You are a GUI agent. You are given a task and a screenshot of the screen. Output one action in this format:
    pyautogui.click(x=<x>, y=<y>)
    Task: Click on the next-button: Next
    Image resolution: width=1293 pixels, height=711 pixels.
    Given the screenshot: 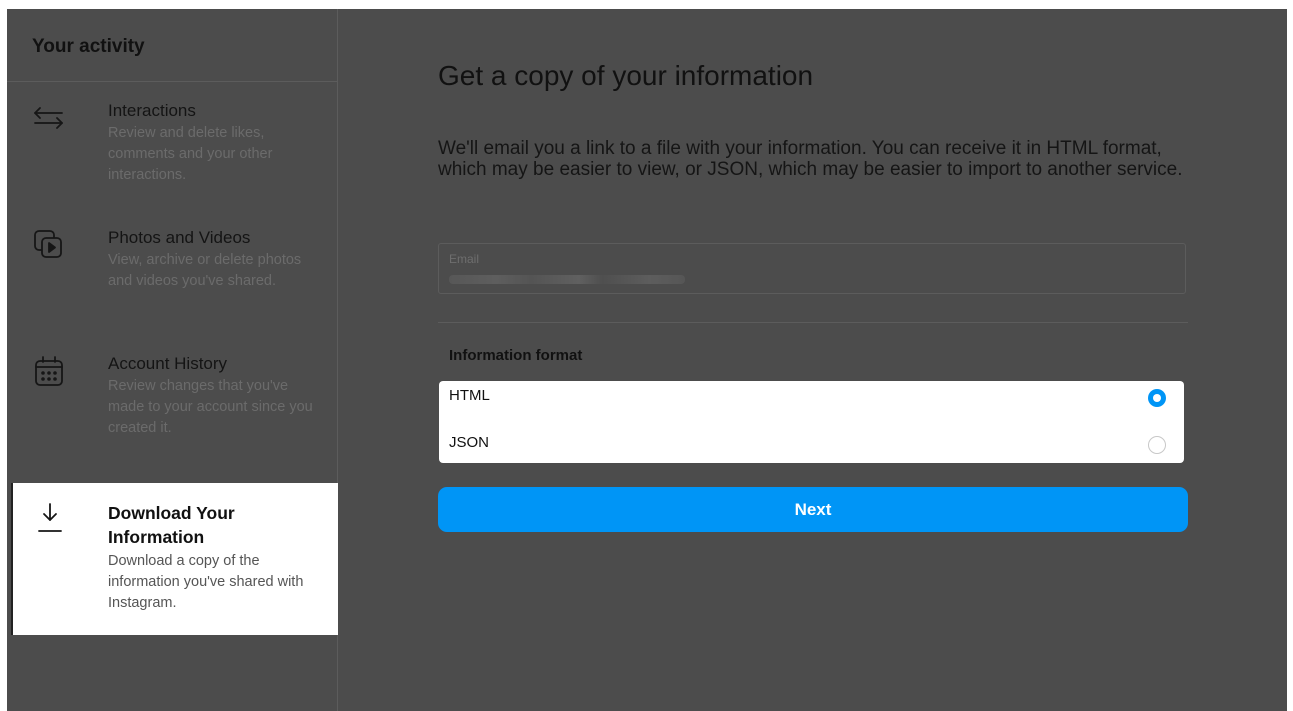 What is the action you would take?
    pyautogui.click(x=813, y=509)
    